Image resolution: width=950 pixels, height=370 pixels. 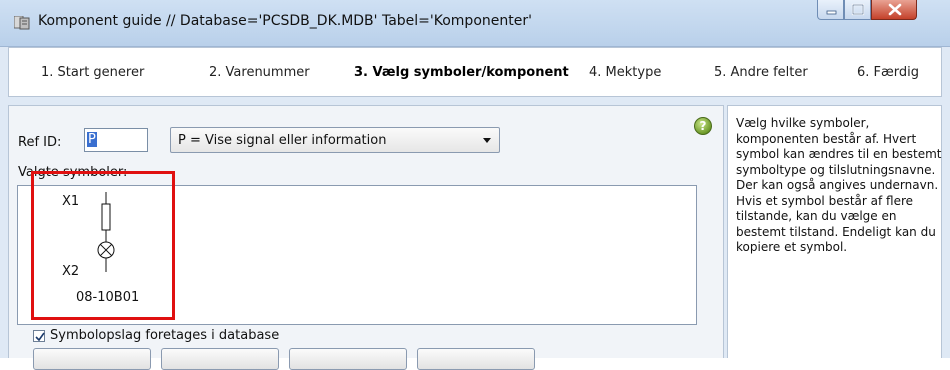 I want to click on minimize-button, so click(x=830, y=10).